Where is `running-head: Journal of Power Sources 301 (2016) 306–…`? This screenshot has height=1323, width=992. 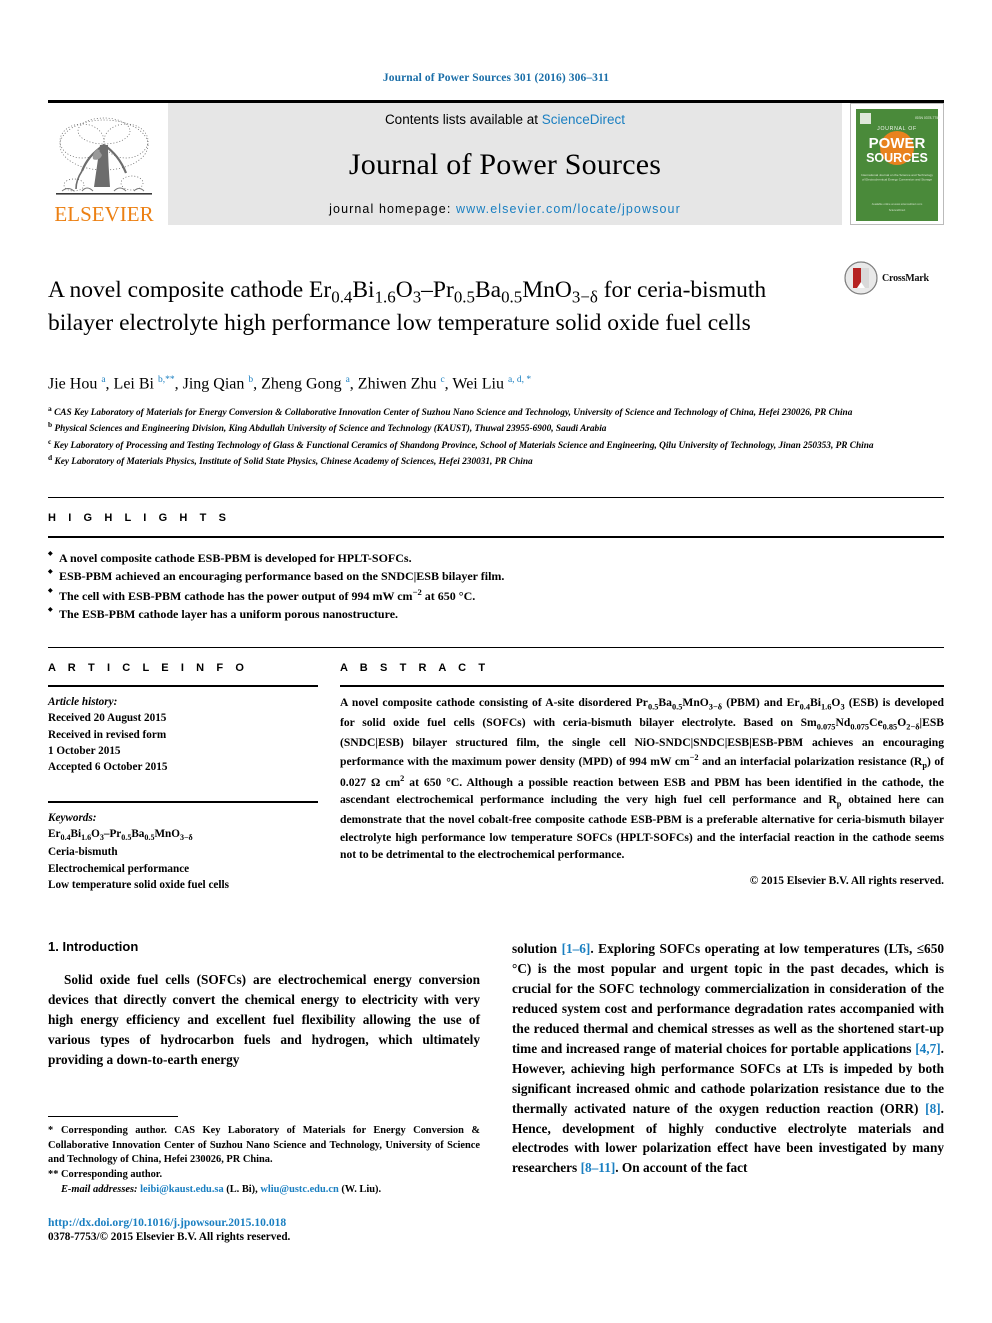
running-head: Journal of Power Sources 301 (2016) 306–… is located at coordinates (496, 78).